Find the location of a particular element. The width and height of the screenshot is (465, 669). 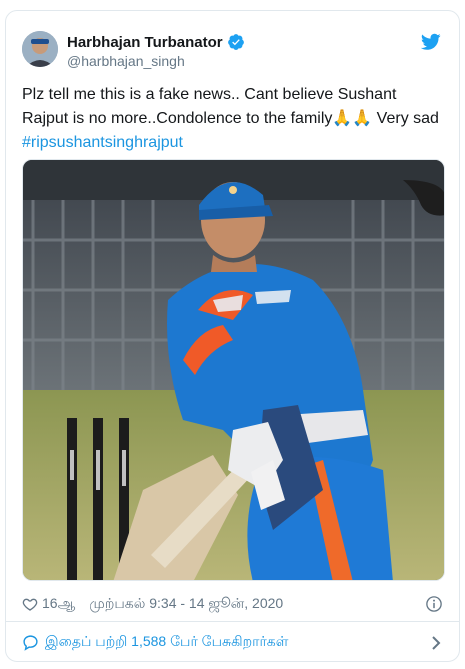

twitter-bird-icon is located at coordinates (431, 42).